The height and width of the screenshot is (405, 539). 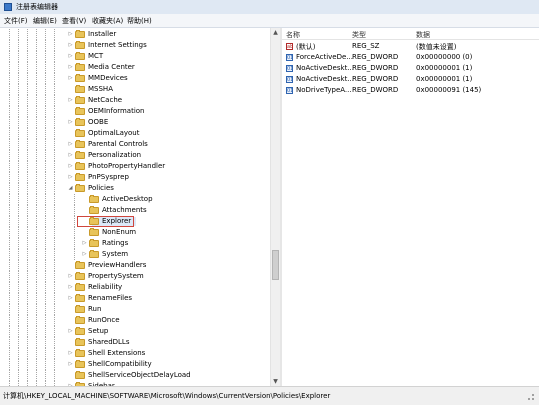 What do you see at coordinates (139, 21) in the screenshot?
I see `menu-help: 帮助(H)` at bounding box center [139, 21].